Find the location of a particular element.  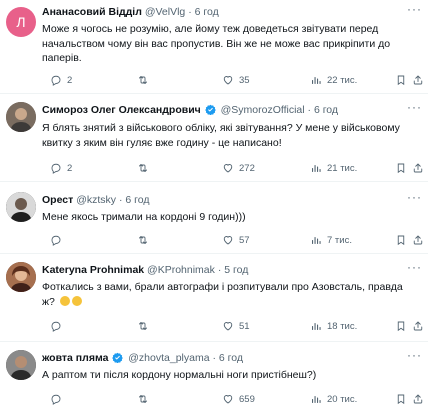

author-handle: @VelVlg is located at coordinates (165, 12).